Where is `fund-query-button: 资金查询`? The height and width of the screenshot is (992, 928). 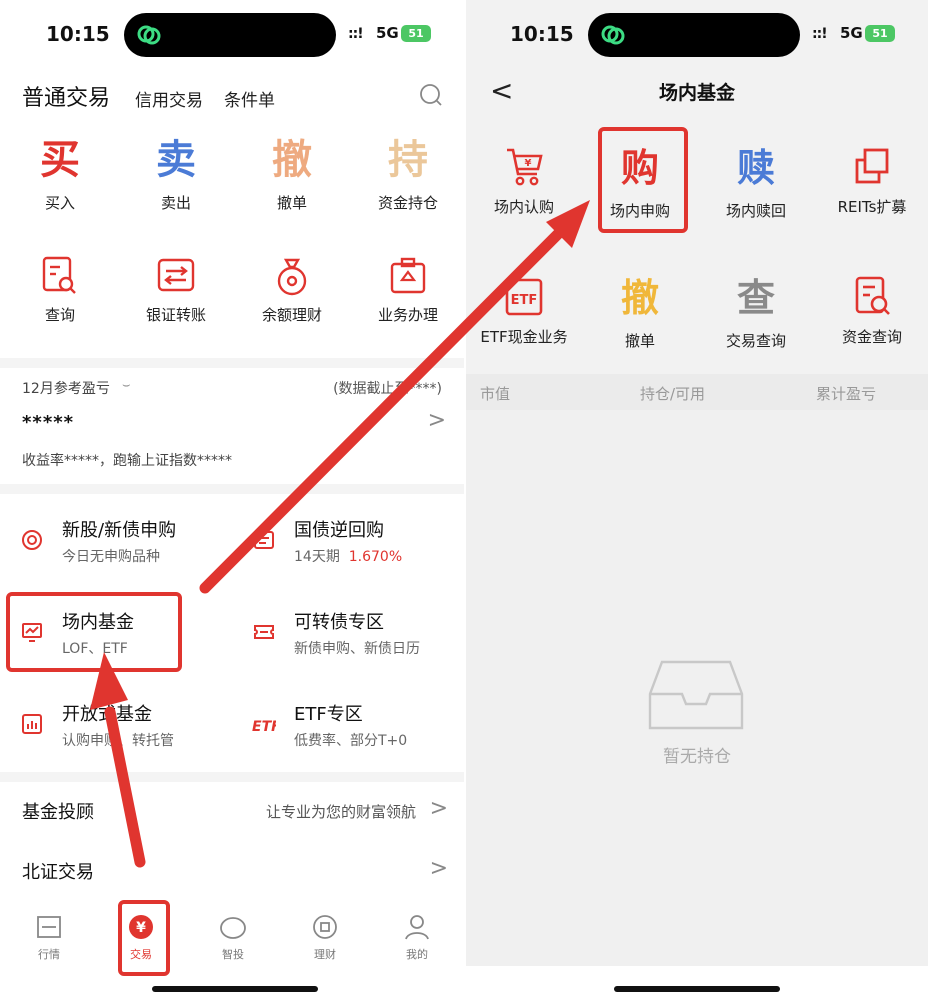
fund-query-button: 资金查询 is located at coordinates (871, 309).